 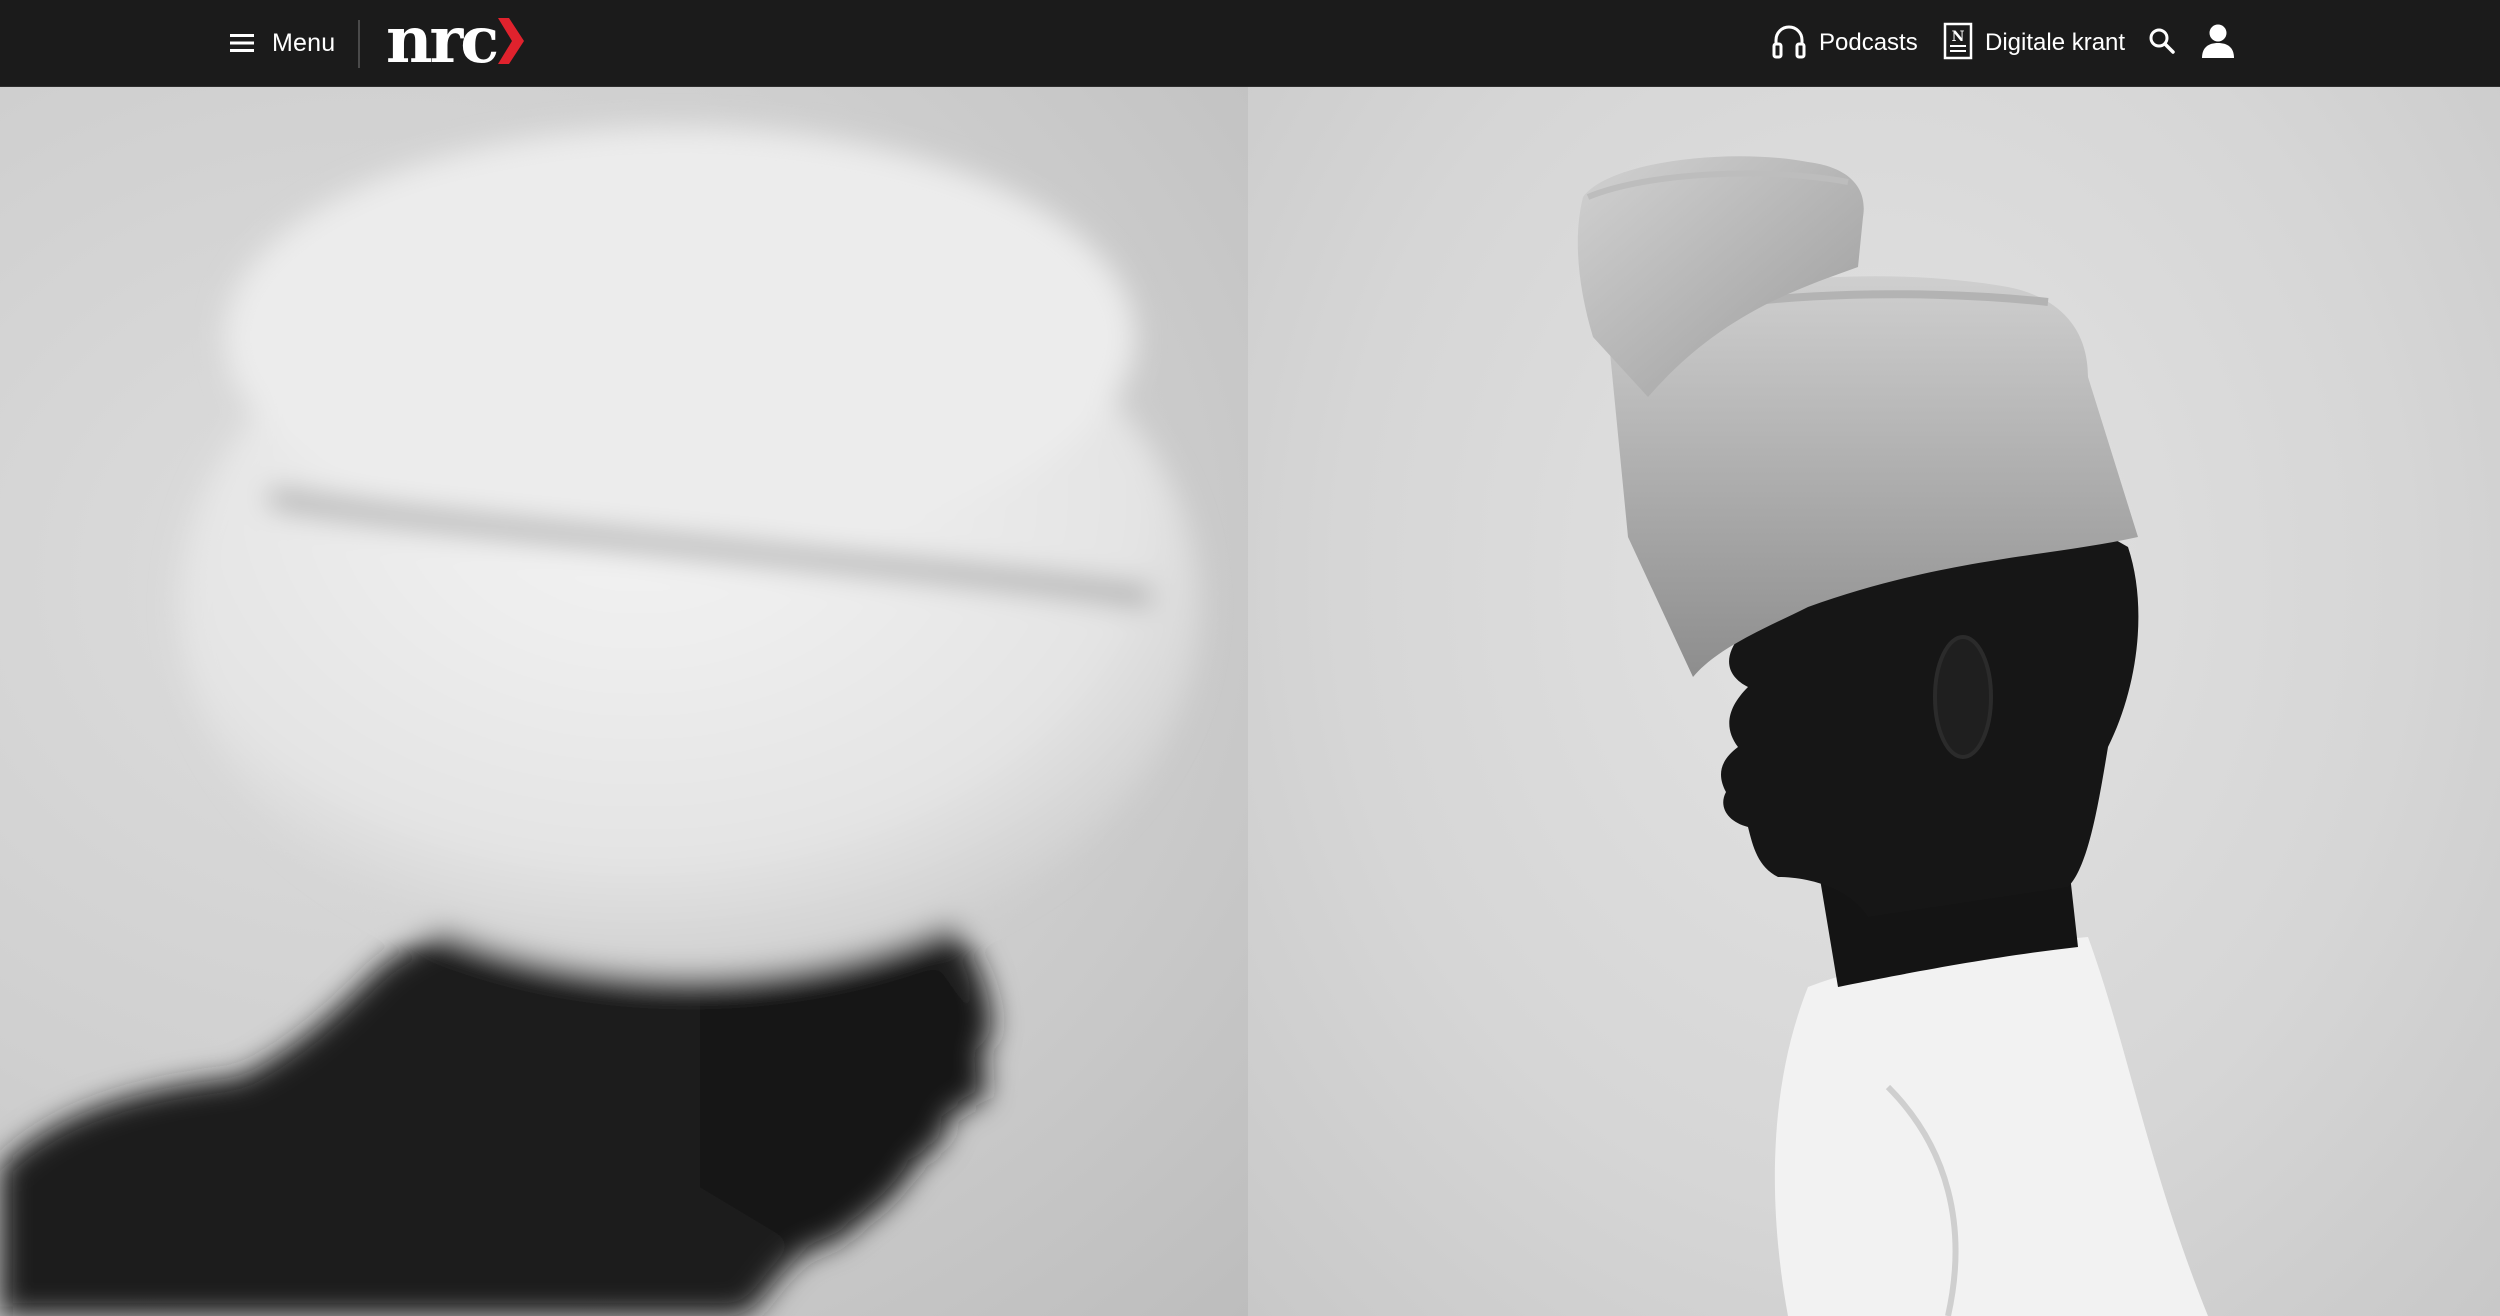 I want to click on account-button, so click(x=2218, y=43).